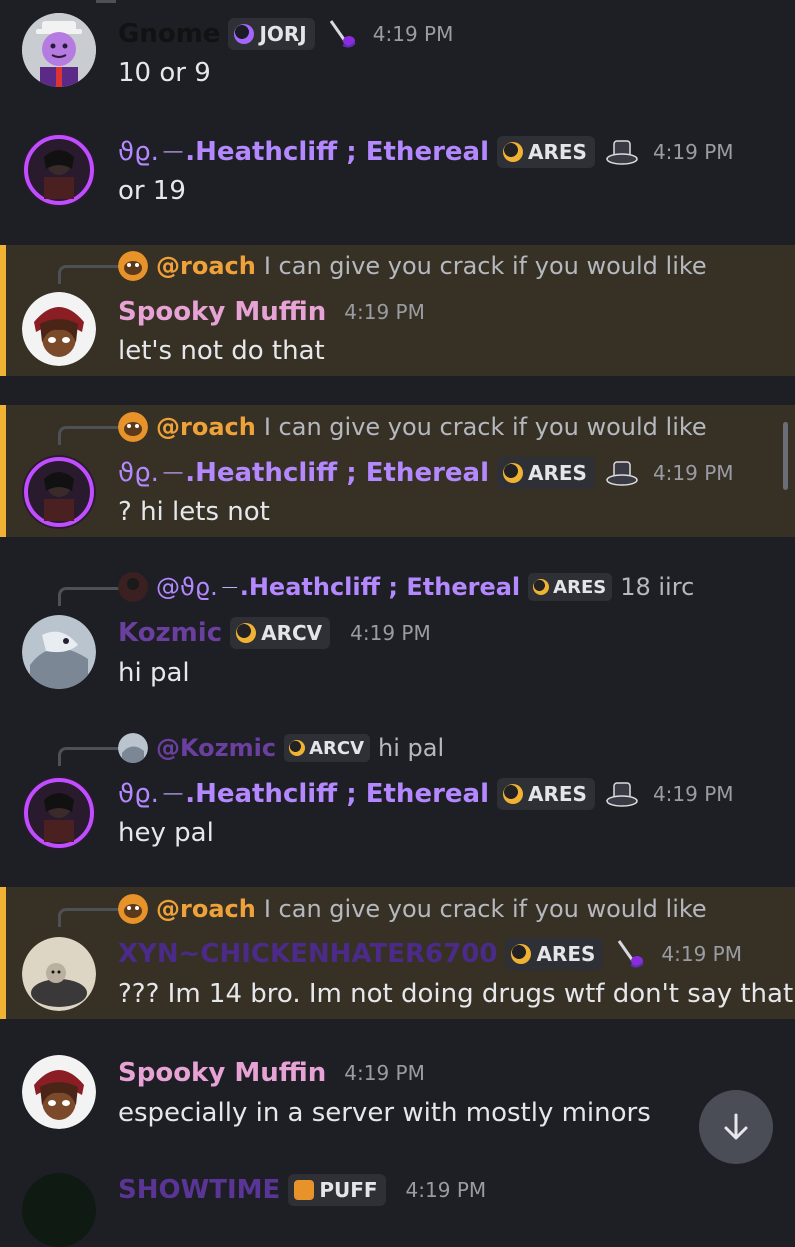 This screenshot has height=1247, width=795. Describe the element at coordinates (170, 633) in the screenshot. I see `username: Kozmic` at that location.